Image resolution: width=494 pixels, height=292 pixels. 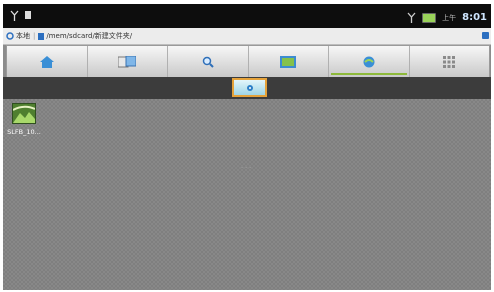 I want to click on path-text: /mem/sdcard/新建文件夹/, so click(x=85, y=36).